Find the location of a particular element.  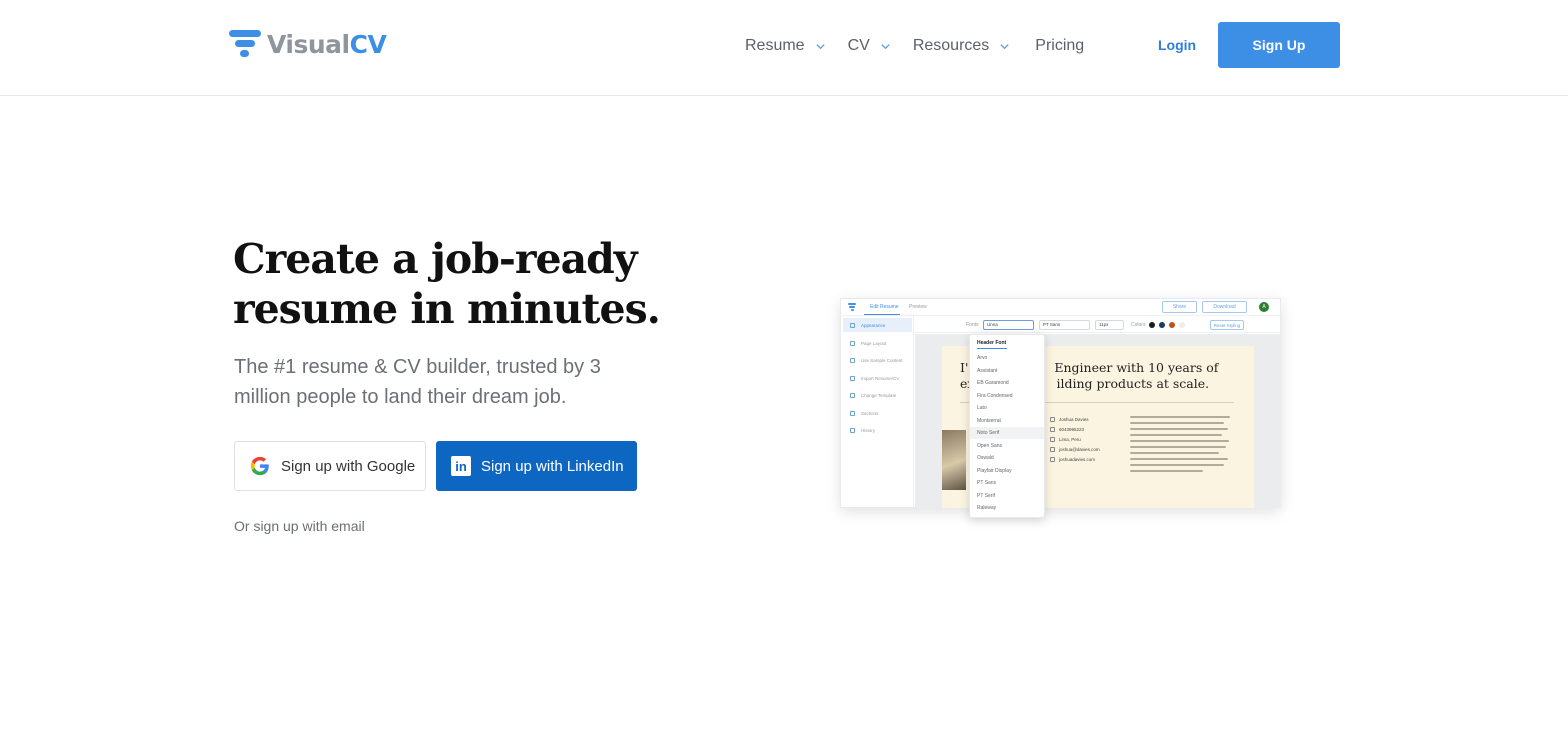

preview-avatar: A is located at coordinates (1264, 307).